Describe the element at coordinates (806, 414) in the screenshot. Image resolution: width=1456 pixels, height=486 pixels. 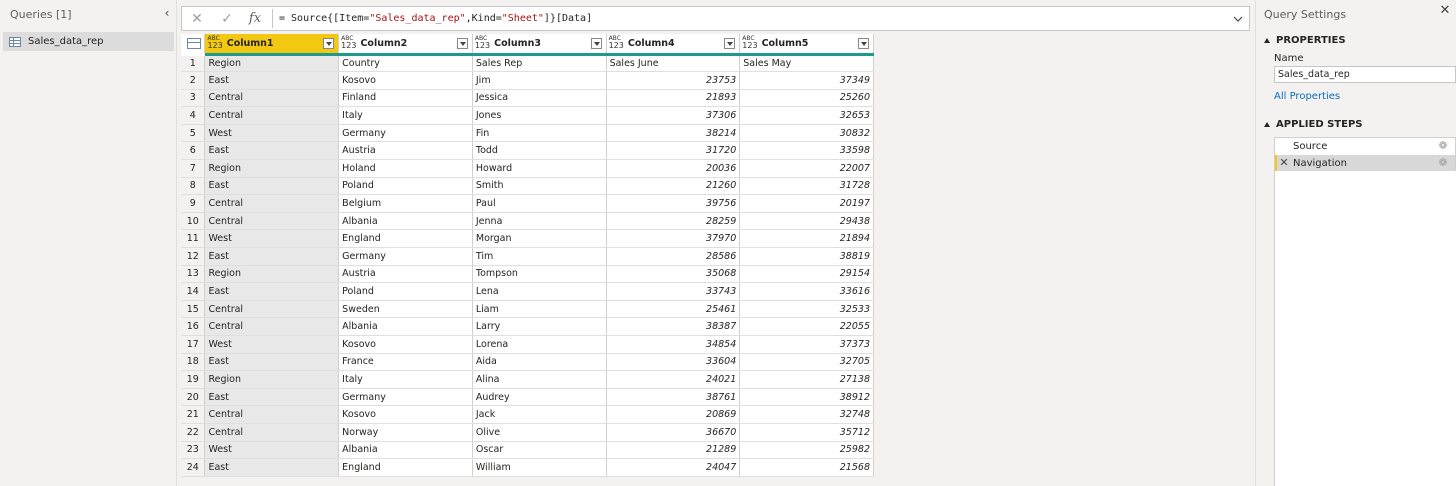
I see `table-cell: 32748` at that location.